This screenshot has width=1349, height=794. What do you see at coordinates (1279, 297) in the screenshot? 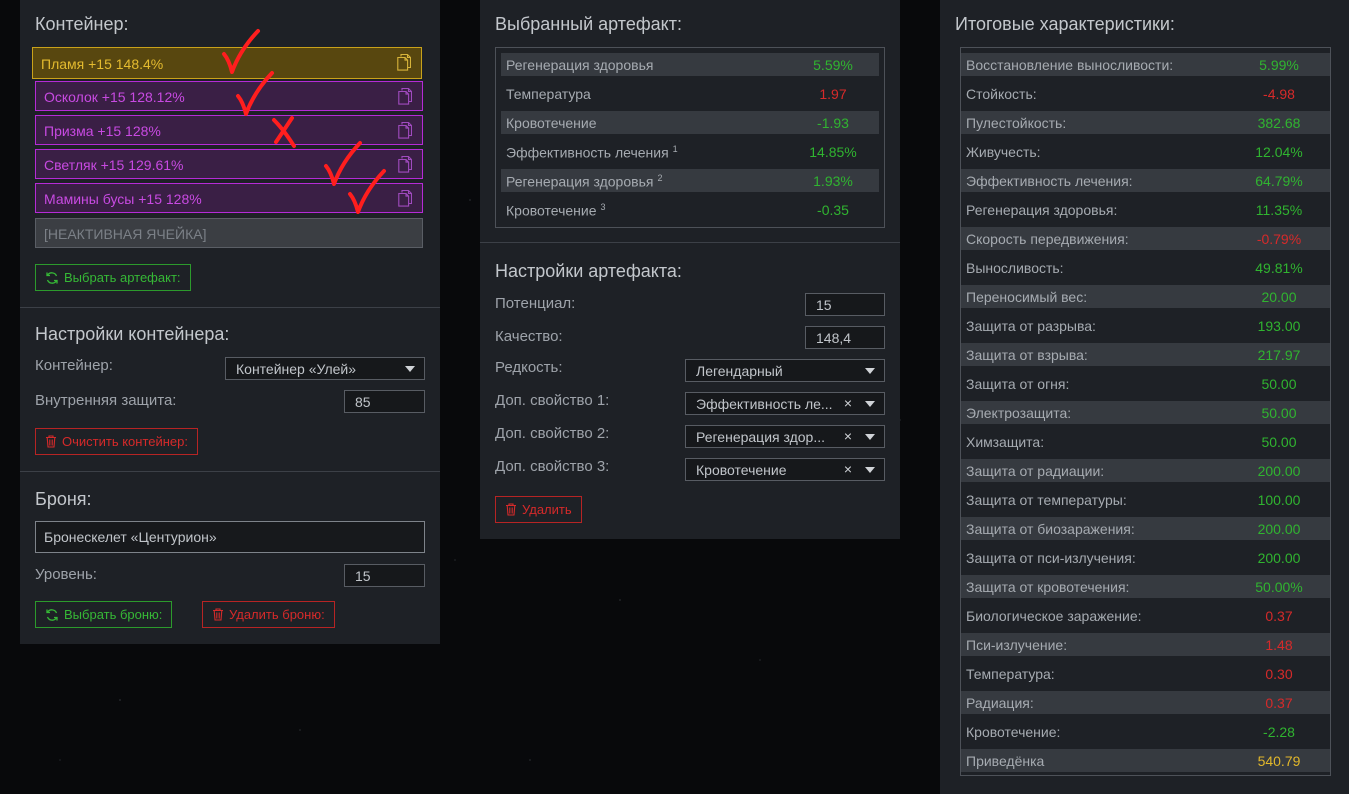
I see `stat-value: 20.00` at bounding box center [1279, 297].